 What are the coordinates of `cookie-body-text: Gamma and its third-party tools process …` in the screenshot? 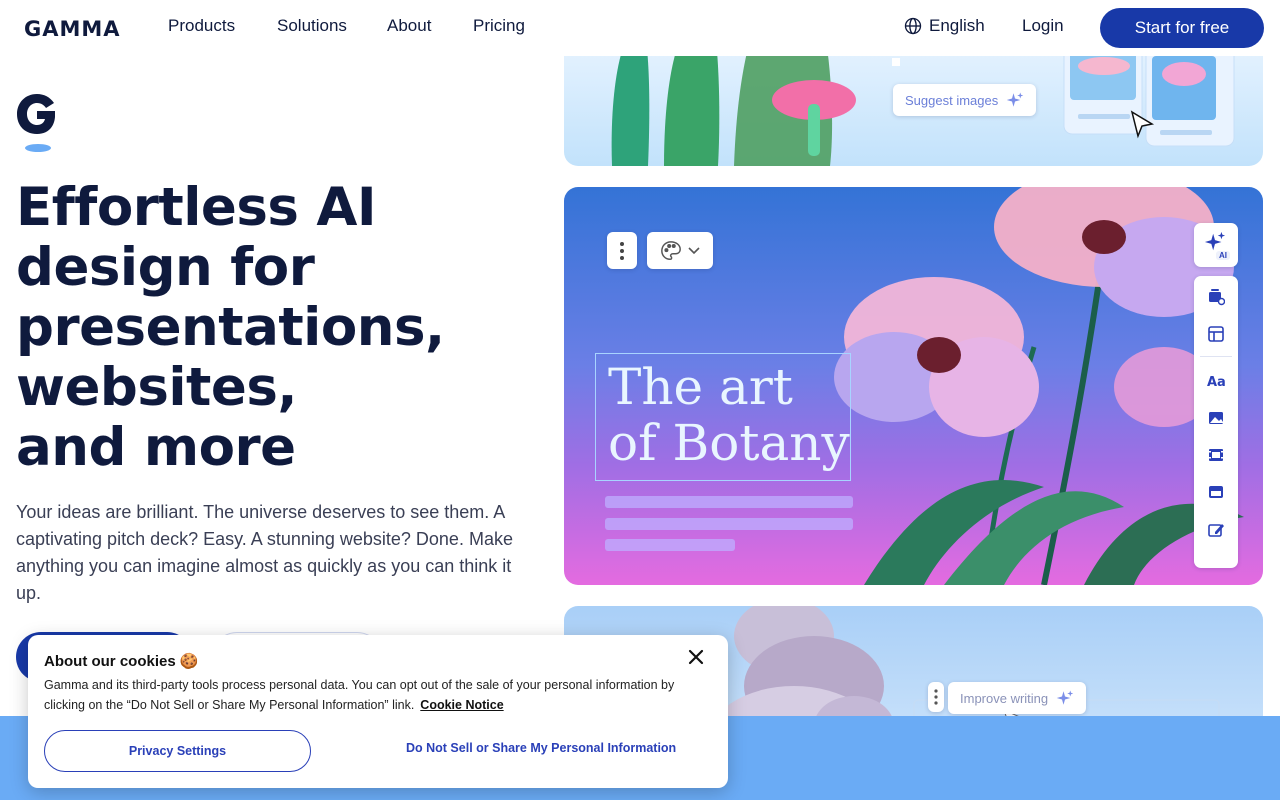 It's located at (359, 695).